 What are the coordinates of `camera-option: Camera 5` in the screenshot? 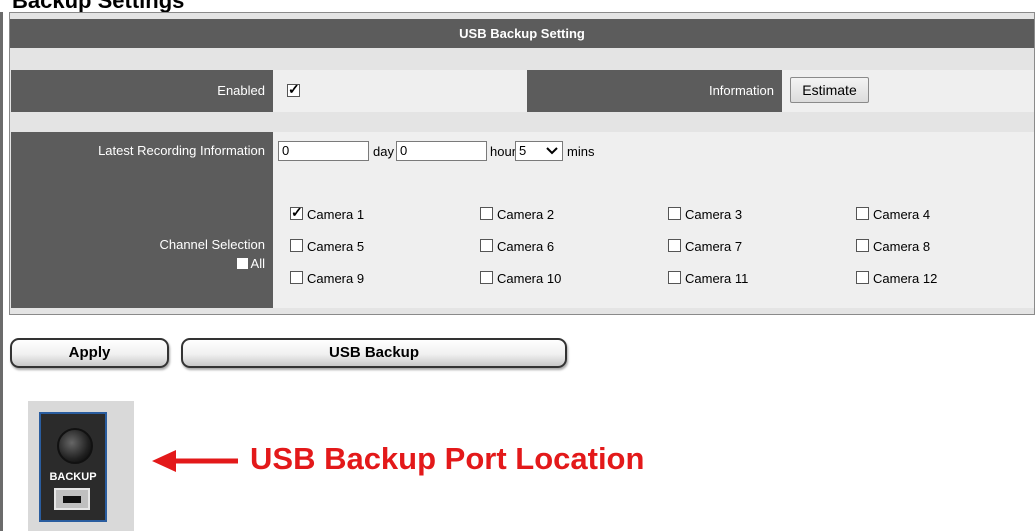 It's located at (375, 246).